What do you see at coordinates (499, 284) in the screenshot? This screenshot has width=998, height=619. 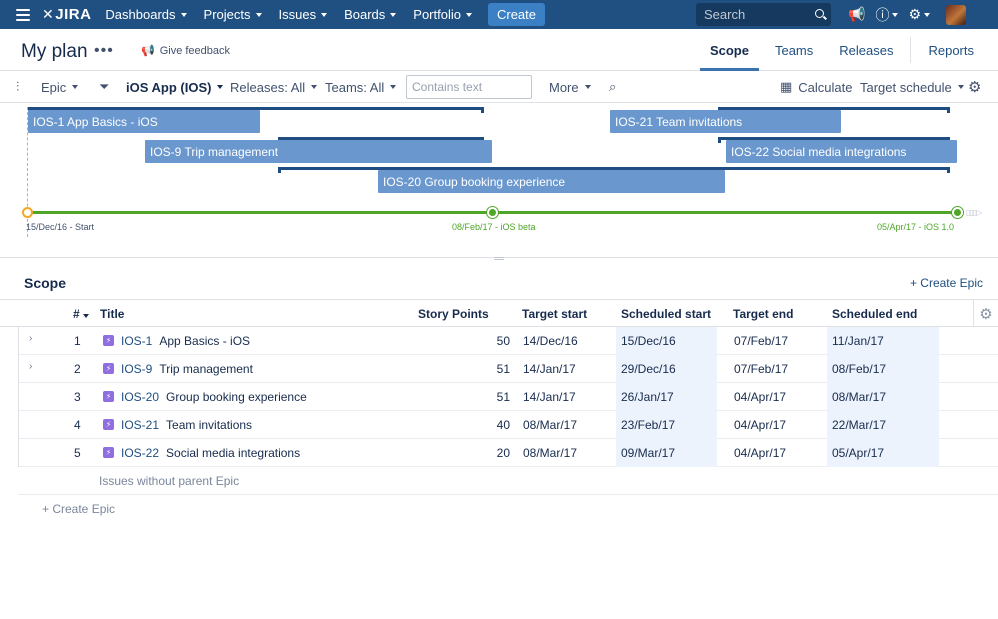 I see `scope-header: Scope + Create Epic` at bounding box center [499, 284].